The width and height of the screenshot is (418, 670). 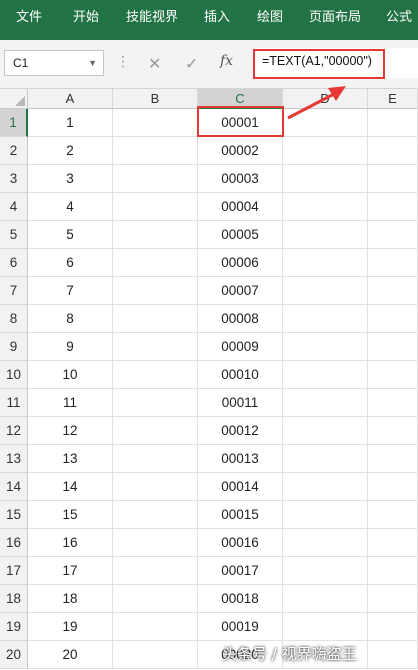 I want to click on column-header-e: E, so click(x=393, y=99).